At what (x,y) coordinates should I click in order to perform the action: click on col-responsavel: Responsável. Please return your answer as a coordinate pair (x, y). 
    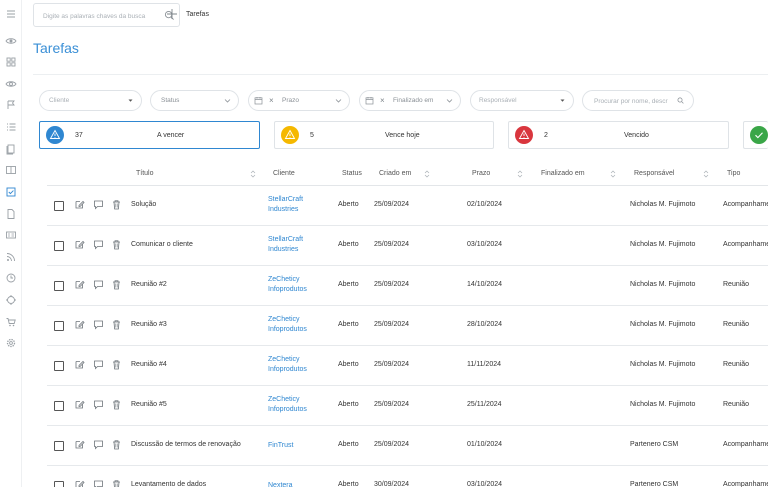
    Looking at the image, I should click on (654, 173).